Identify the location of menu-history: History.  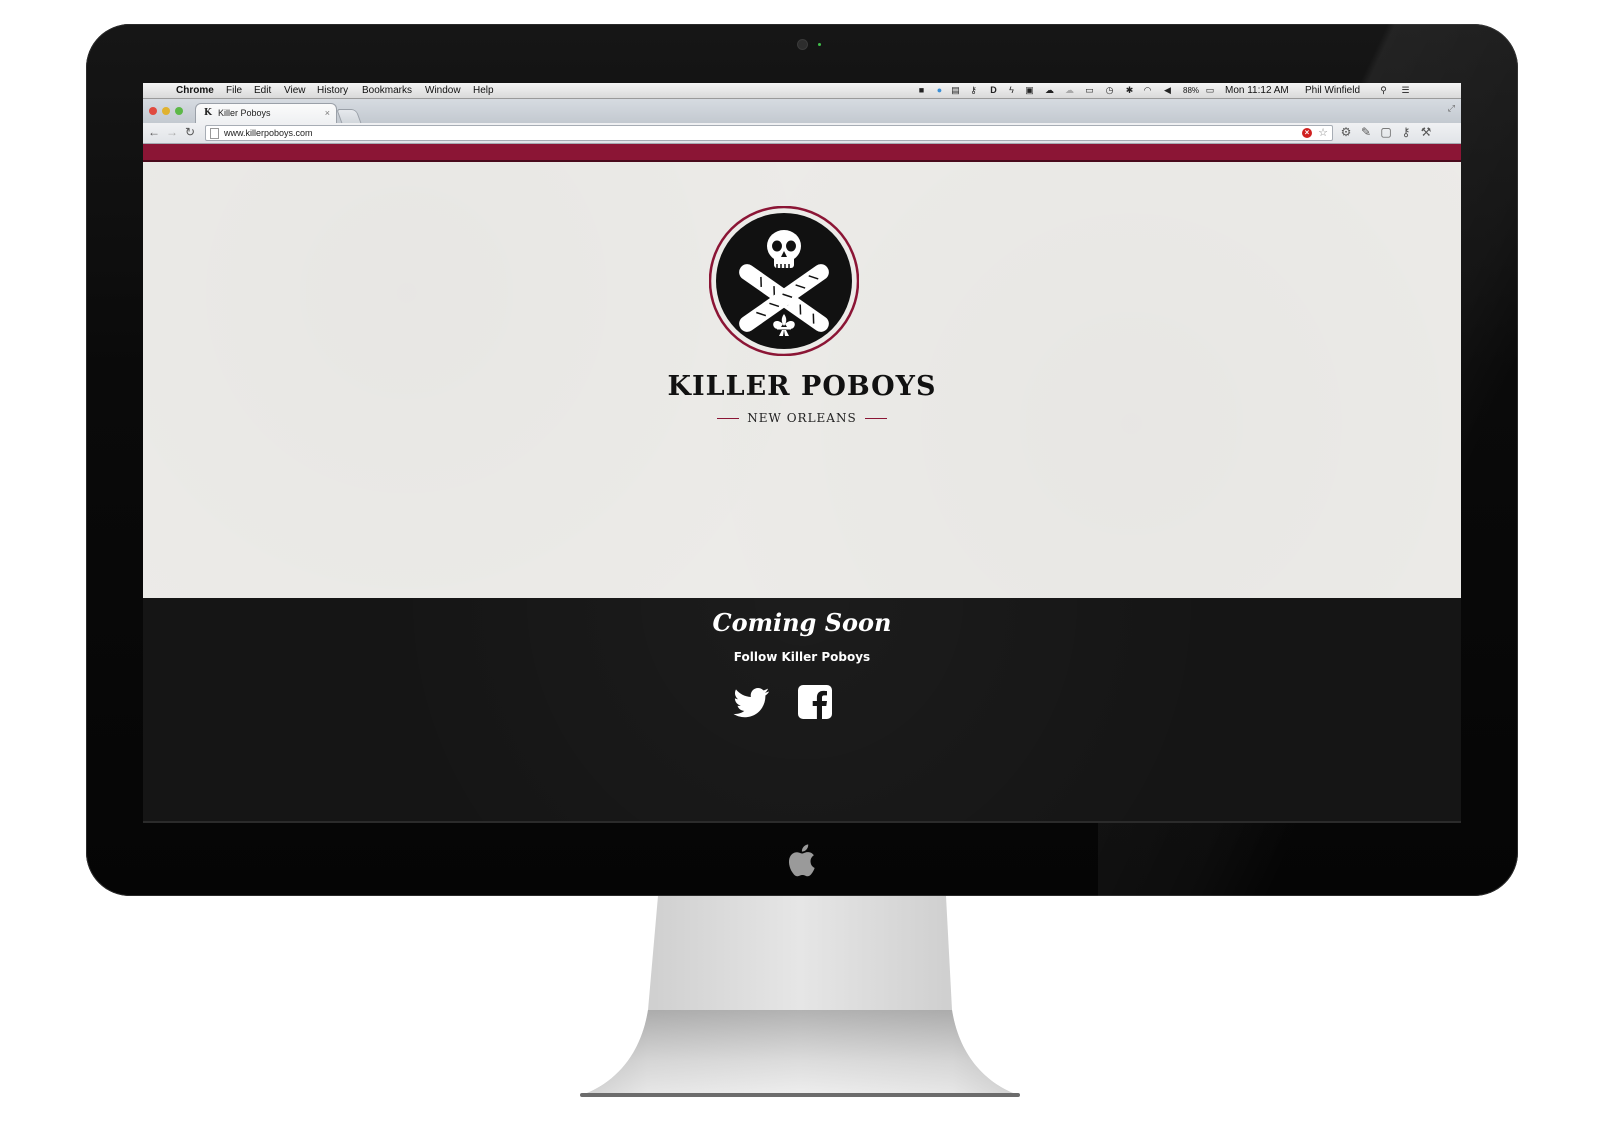
(332, 90).